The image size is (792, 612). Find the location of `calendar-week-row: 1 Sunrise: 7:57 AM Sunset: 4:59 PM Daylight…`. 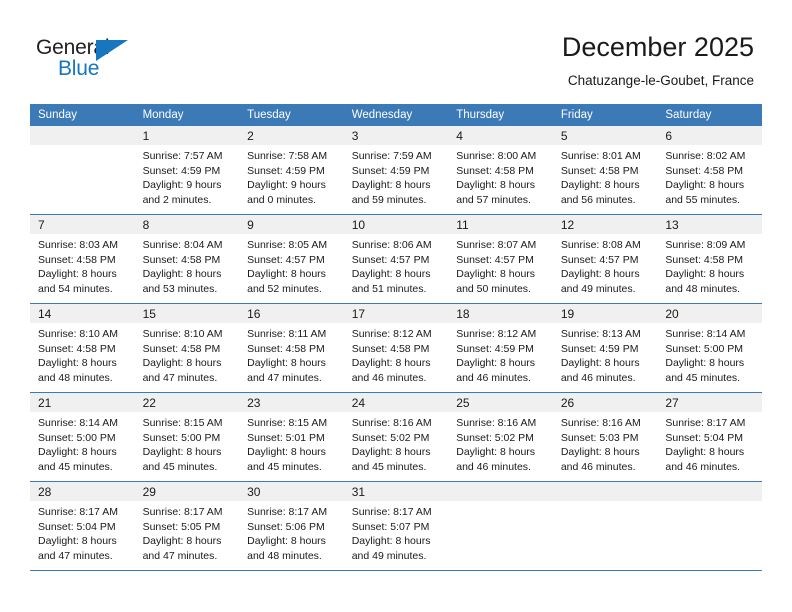

calendar-week-row: 1 Sunrise: 7:57 AM Sunset: 4:59 PM Daylight… is located at coordinates (396, 170).